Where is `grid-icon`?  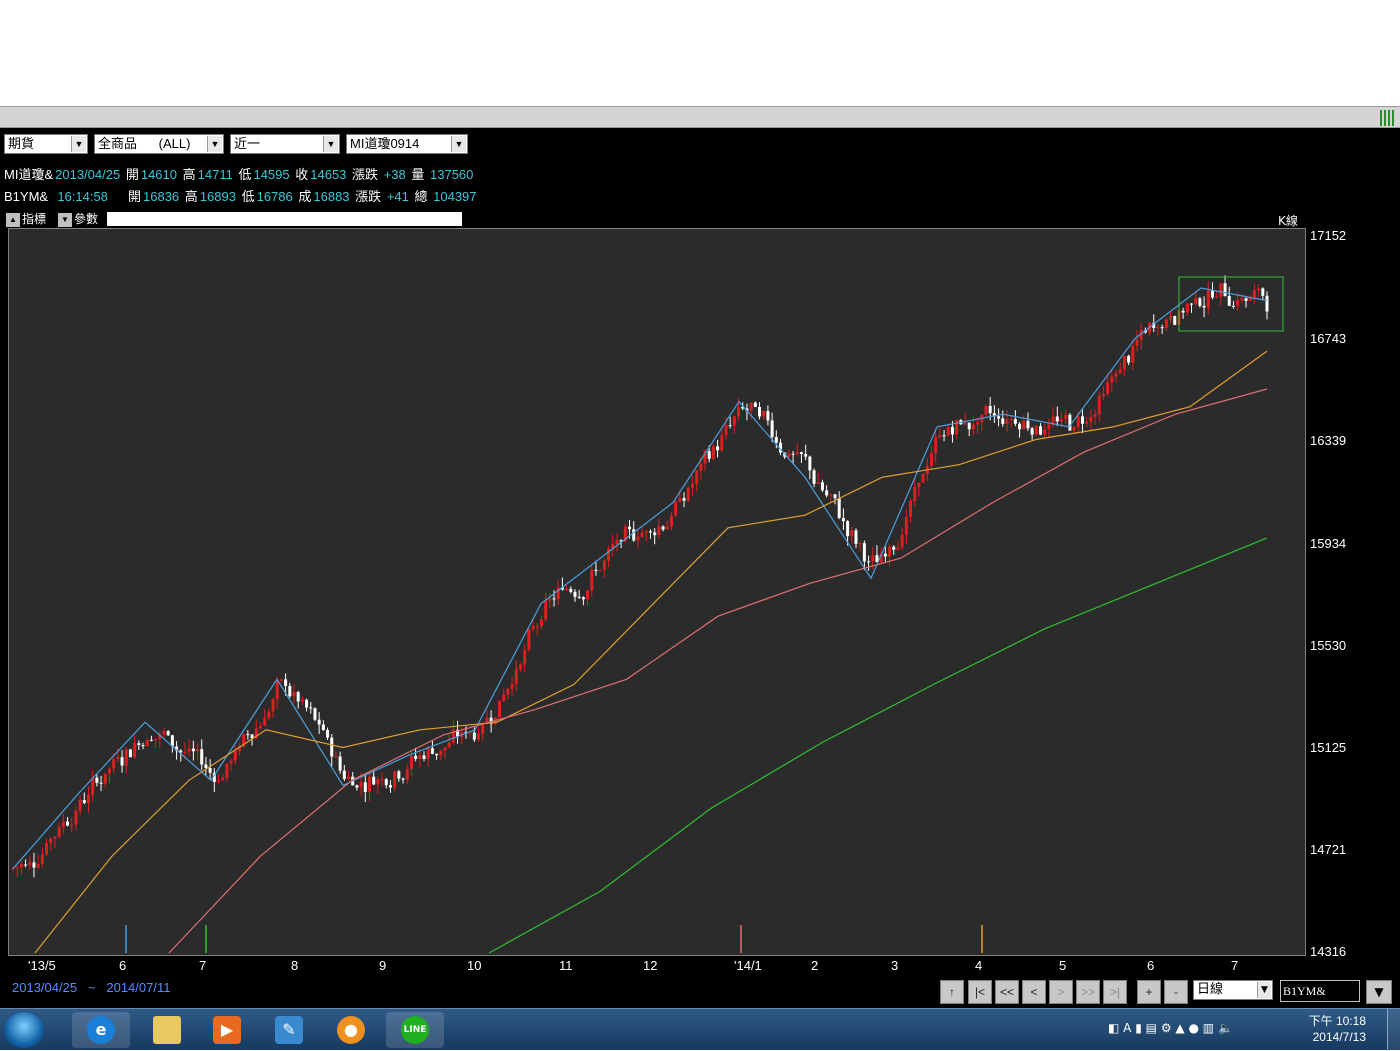 grid-icon is located at coordinates (1388, 118).